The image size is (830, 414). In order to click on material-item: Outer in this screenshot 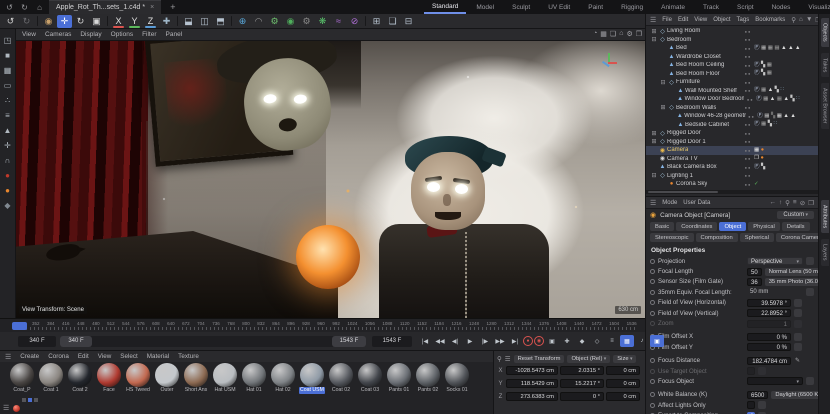, I will do `click(167, 379)`.